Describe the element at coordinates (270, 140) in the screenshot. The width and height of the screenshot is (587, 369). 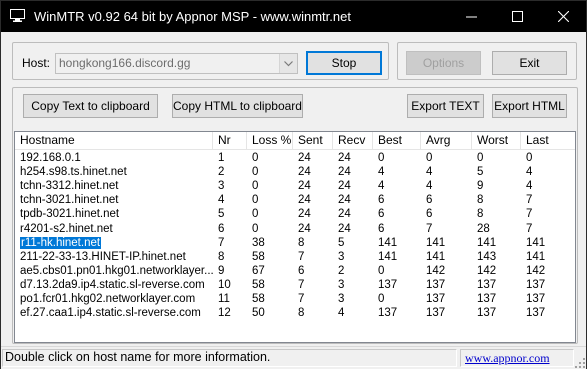
I see `column-header-loss: Loss %` at that location.